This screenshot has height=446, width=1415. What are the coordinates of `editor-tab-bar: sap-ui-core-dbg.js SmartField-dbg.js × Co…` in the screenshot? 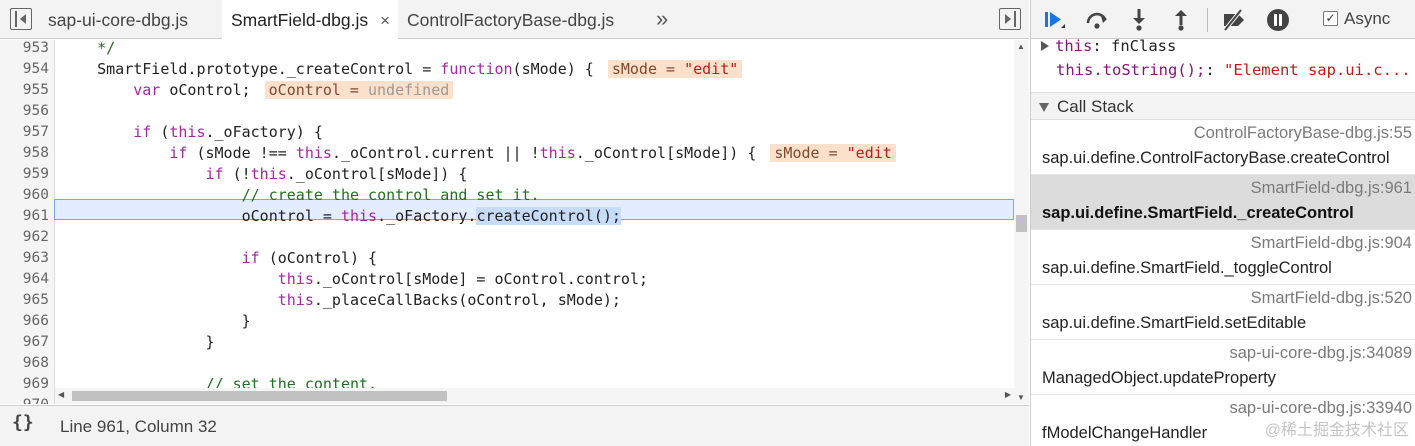 It's located at (514, 20).